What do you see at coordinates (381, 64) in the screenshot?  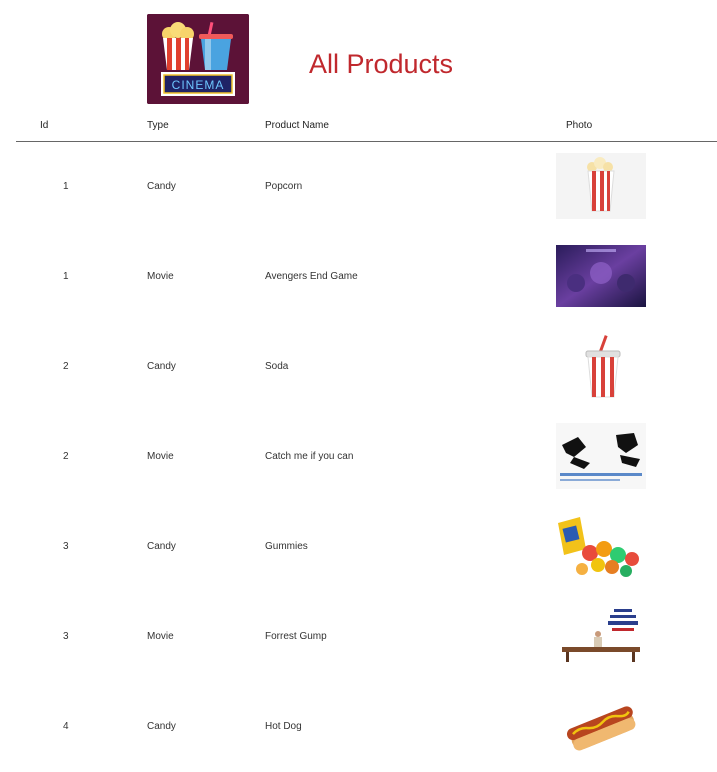 I see `page-title: All Products` at bounding box center [381, 64].